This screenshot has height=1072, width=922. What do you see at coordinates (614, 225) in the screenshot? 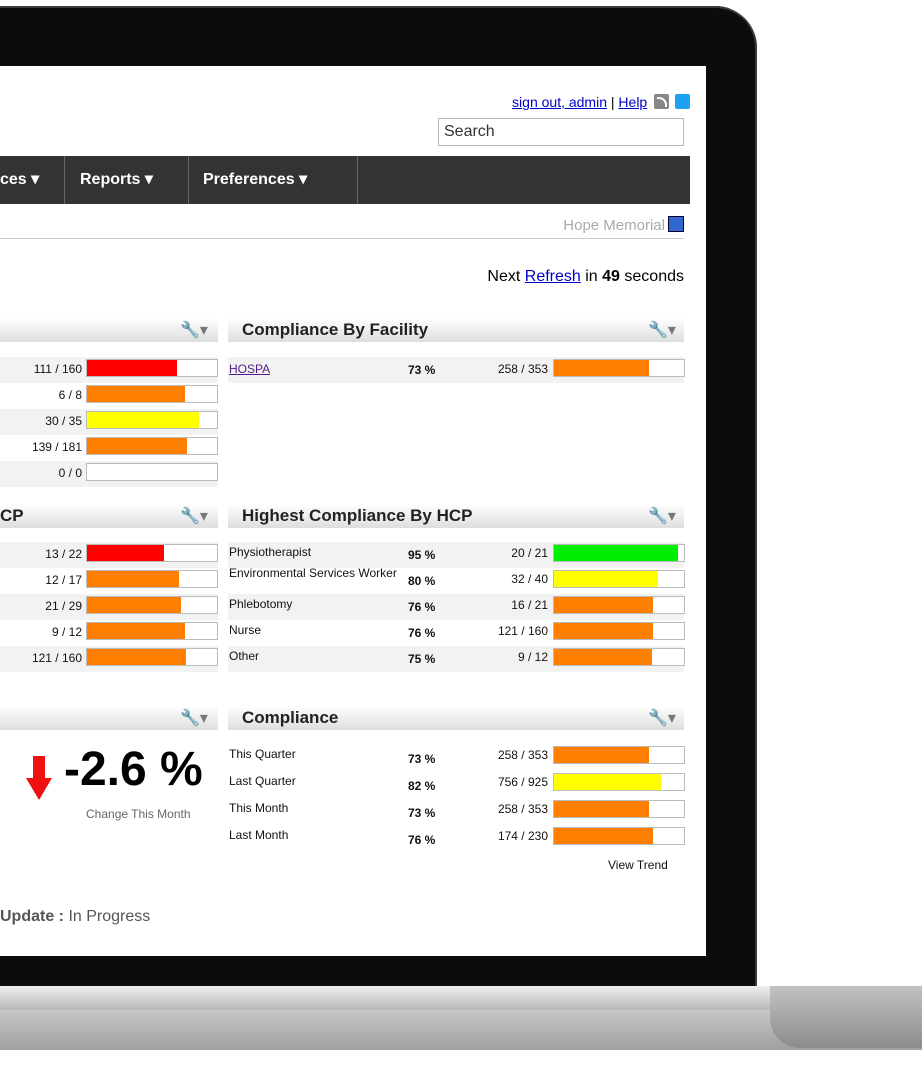
I see `facility-name: Hope Memorial` at bounding box center [614, 225].